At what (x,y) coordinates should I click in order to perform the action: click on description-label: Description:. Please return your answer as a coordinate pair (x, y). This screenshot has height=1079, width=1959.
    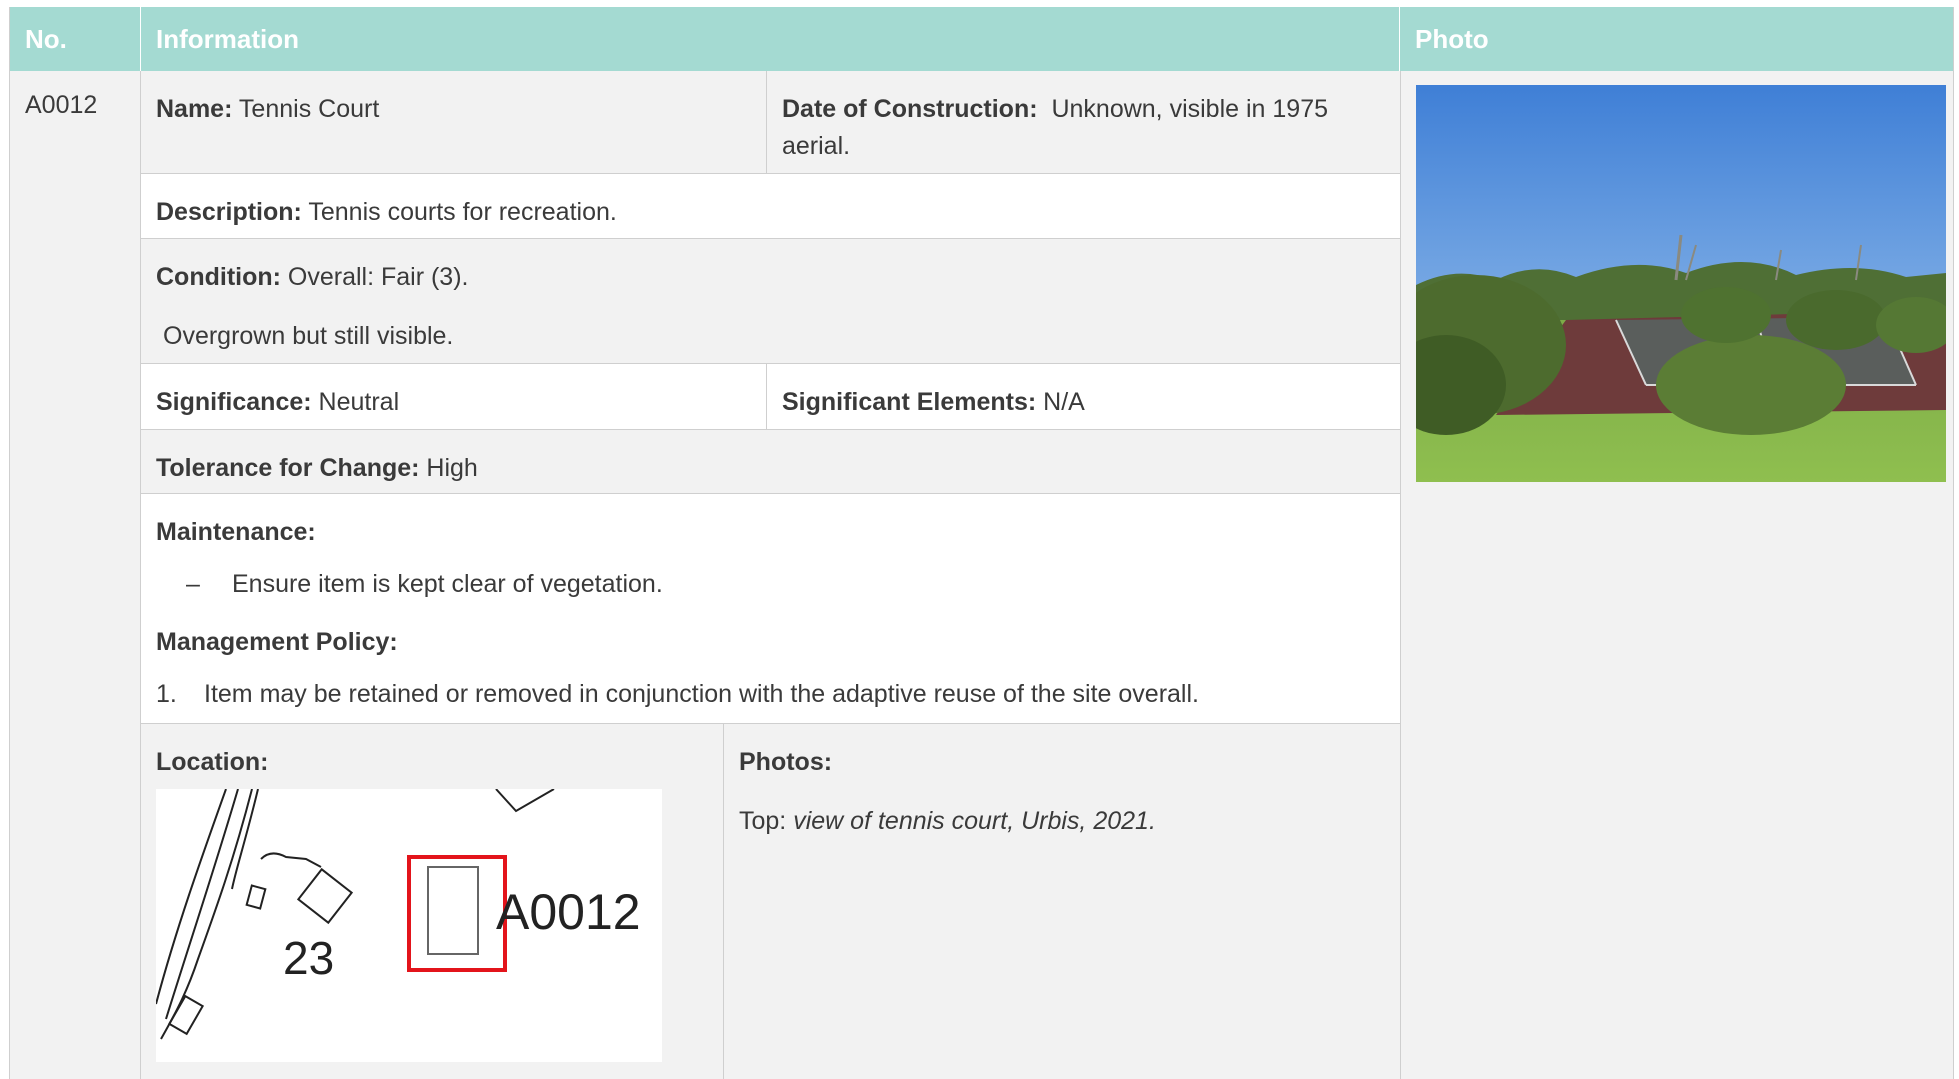
    Looking at the image, I should click on (229, 212).